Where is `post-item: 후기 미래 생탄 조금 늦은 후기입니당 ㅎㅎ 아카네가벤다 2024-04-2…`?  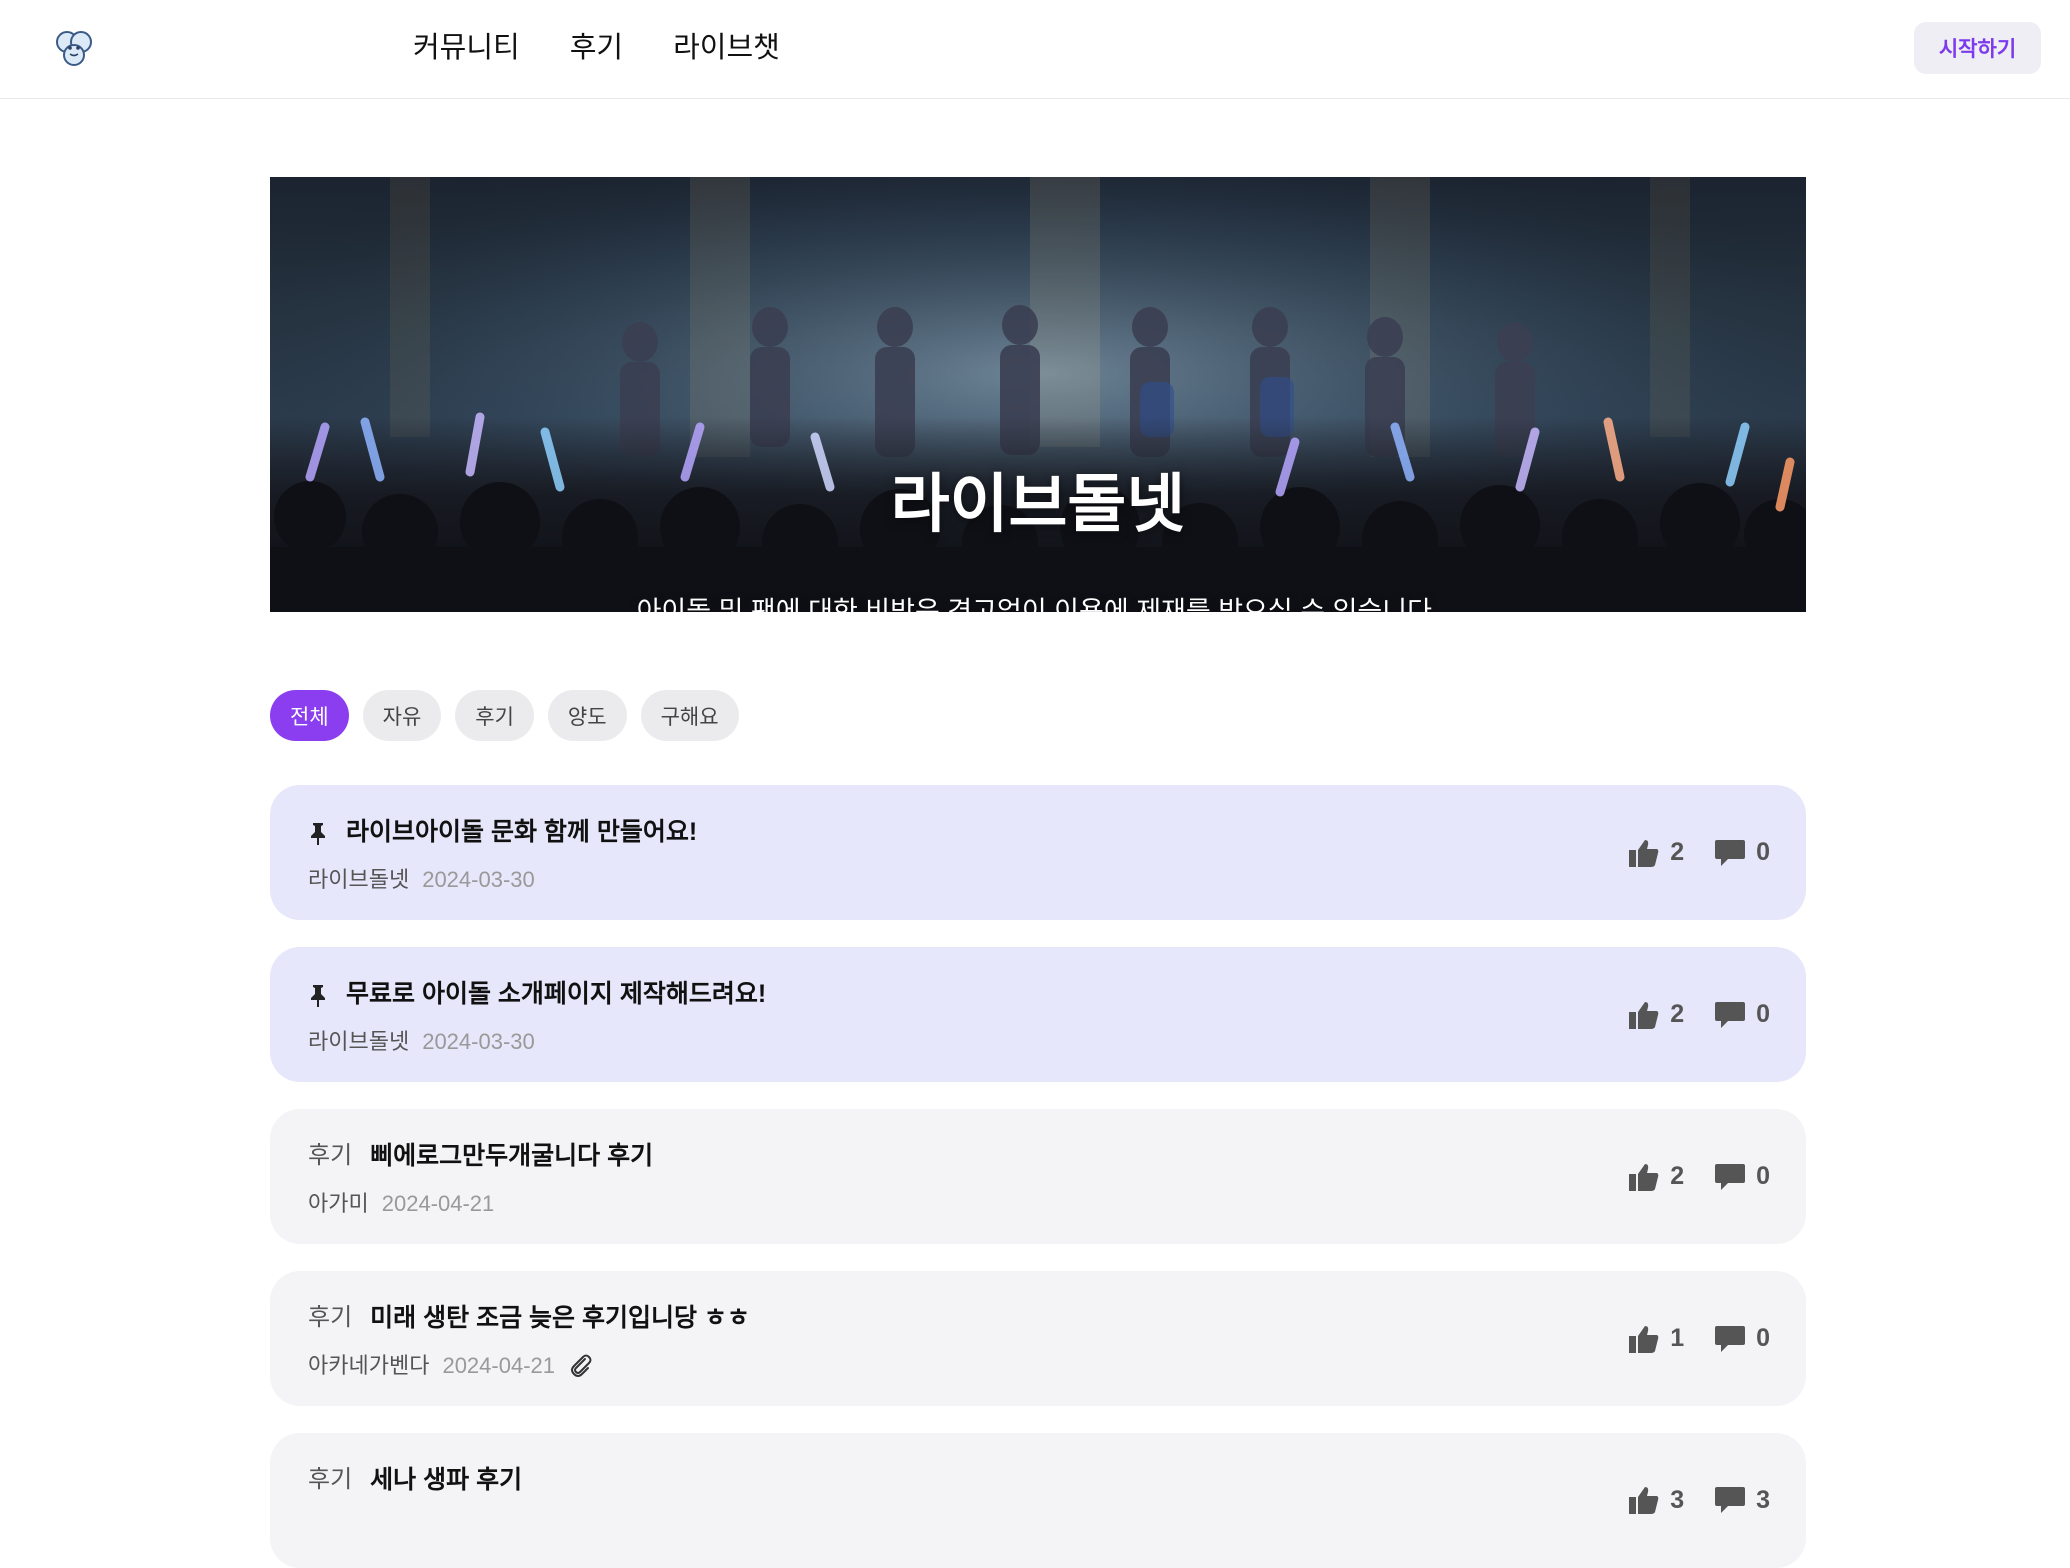
post-item: 후기 미래 생탄 조금 늦은 후기입니당 ㅎㅎ 아카네가벤다 2024-04-2… is located at coordinates (1038, 1338).